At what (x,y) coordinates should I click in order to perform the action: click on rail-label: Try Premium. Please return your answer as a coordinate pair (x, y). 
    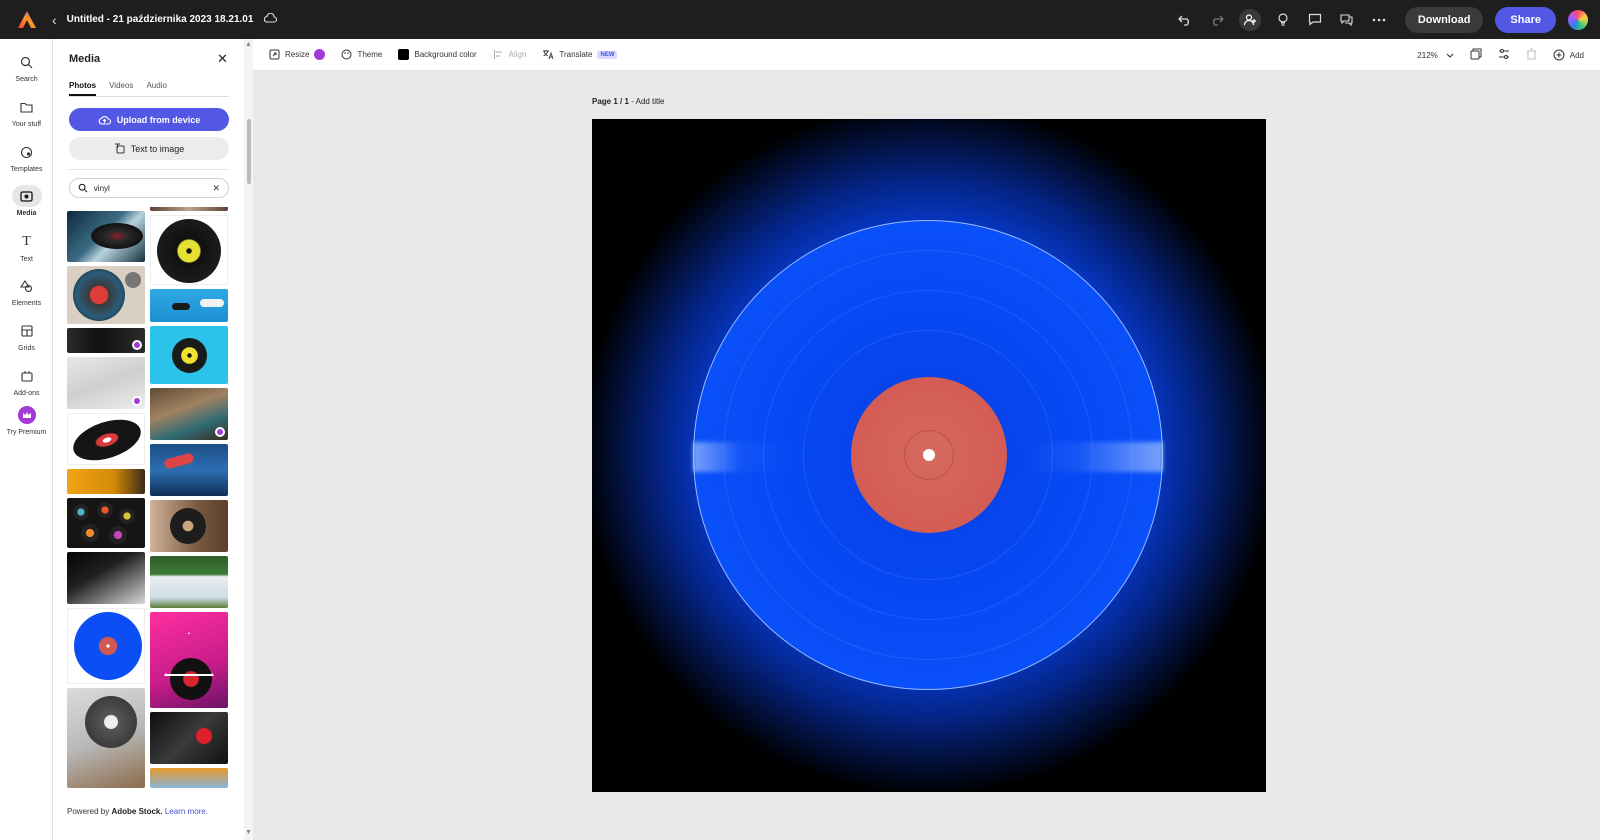
    Looking at the image, I should click on (26, 432).